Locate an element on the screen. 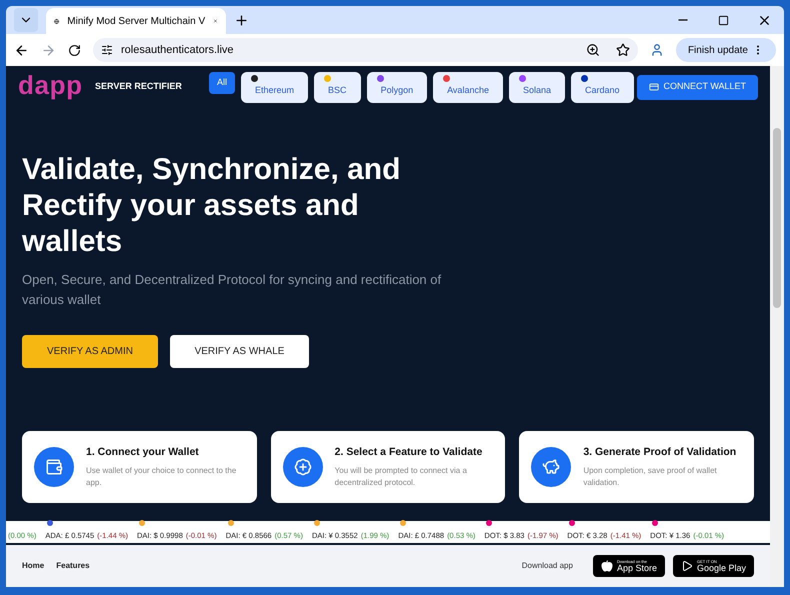 The height and width of the screenshot is (595, 790). apple-icon is located at coordinates (606, 566).